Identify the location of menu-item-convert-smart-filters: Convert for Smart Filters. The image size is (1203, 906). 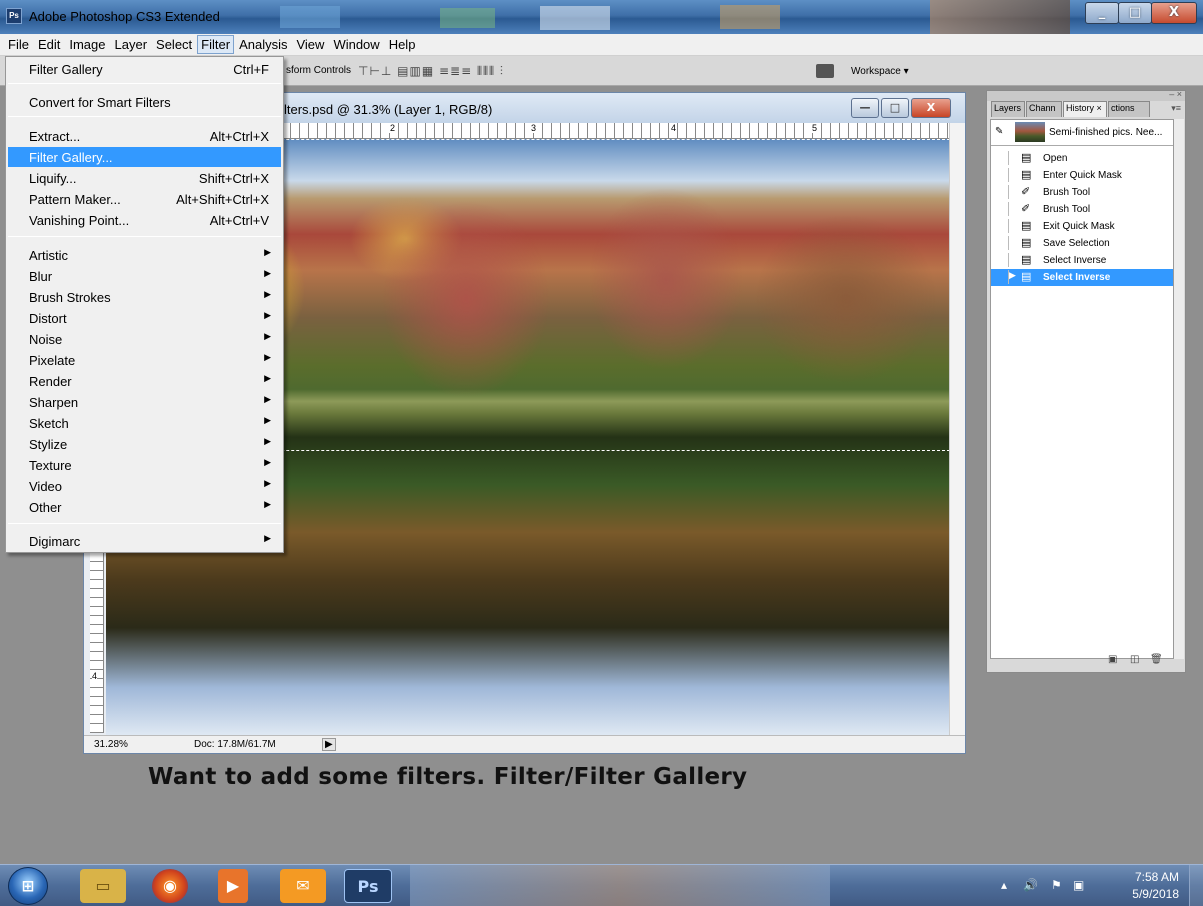
(144, 102).